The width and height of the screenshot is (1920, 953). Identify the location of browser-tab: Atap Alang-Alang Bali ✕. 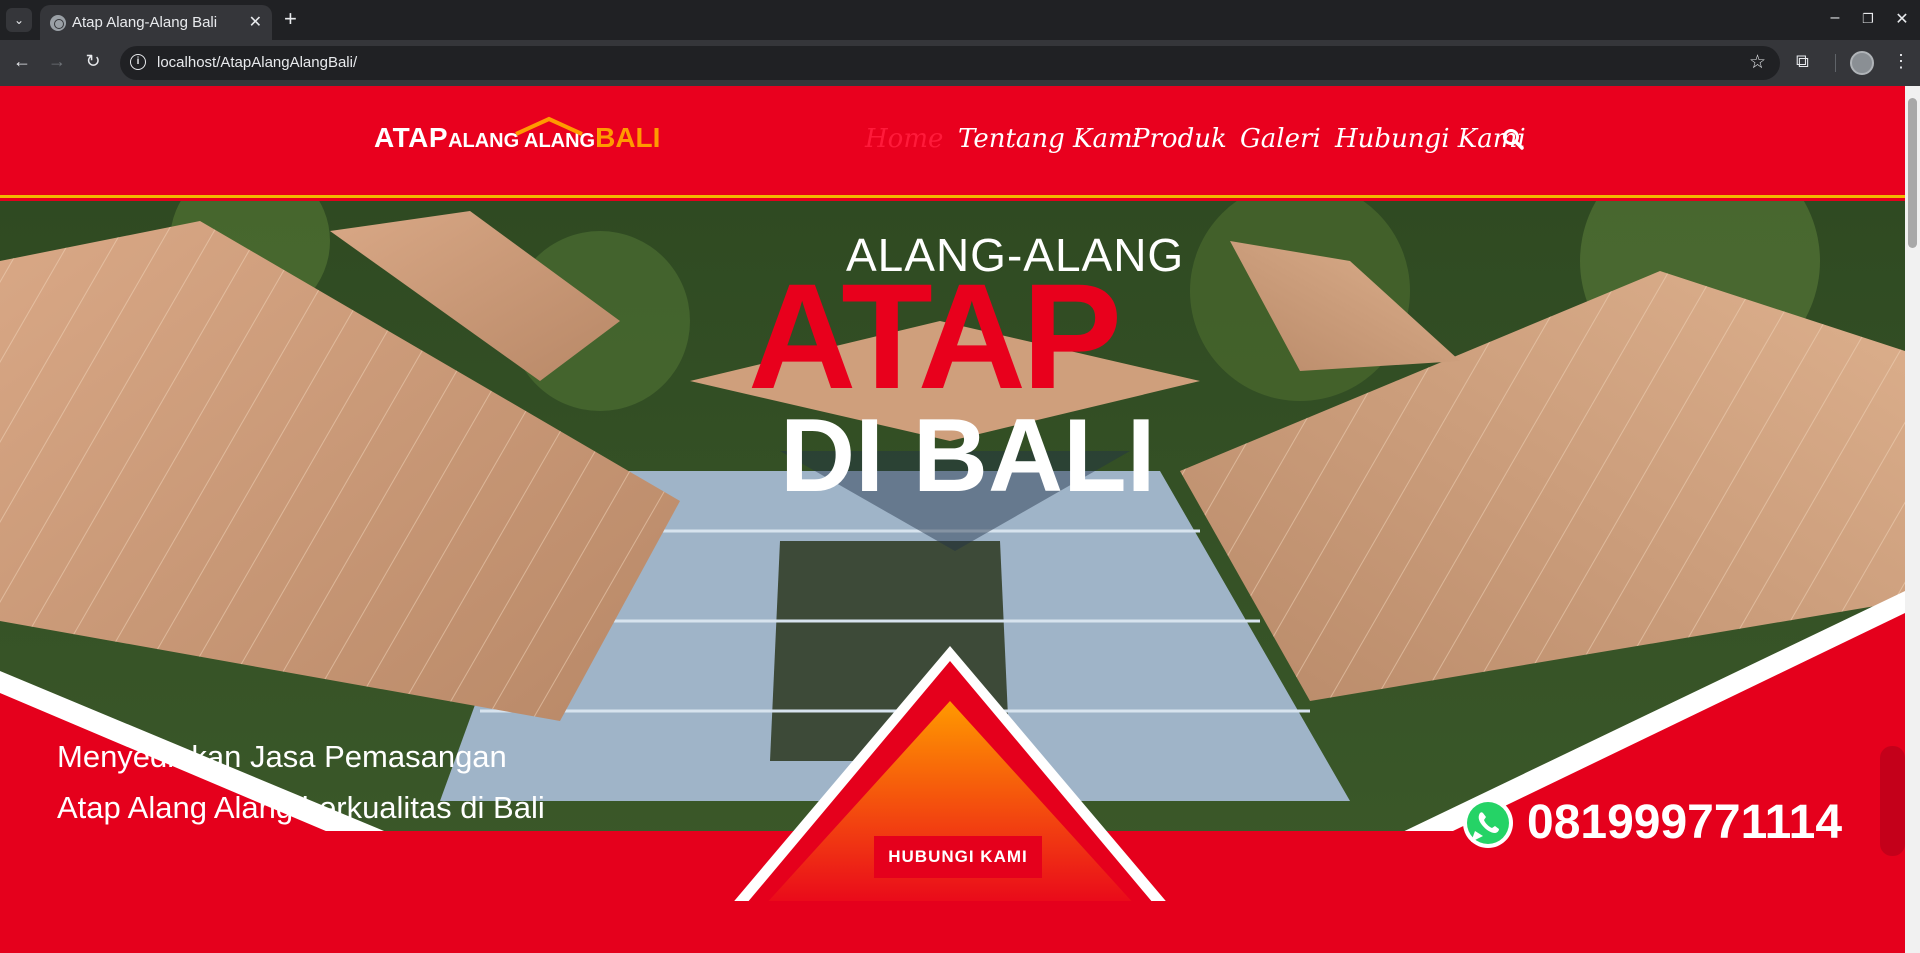
(156, 22).